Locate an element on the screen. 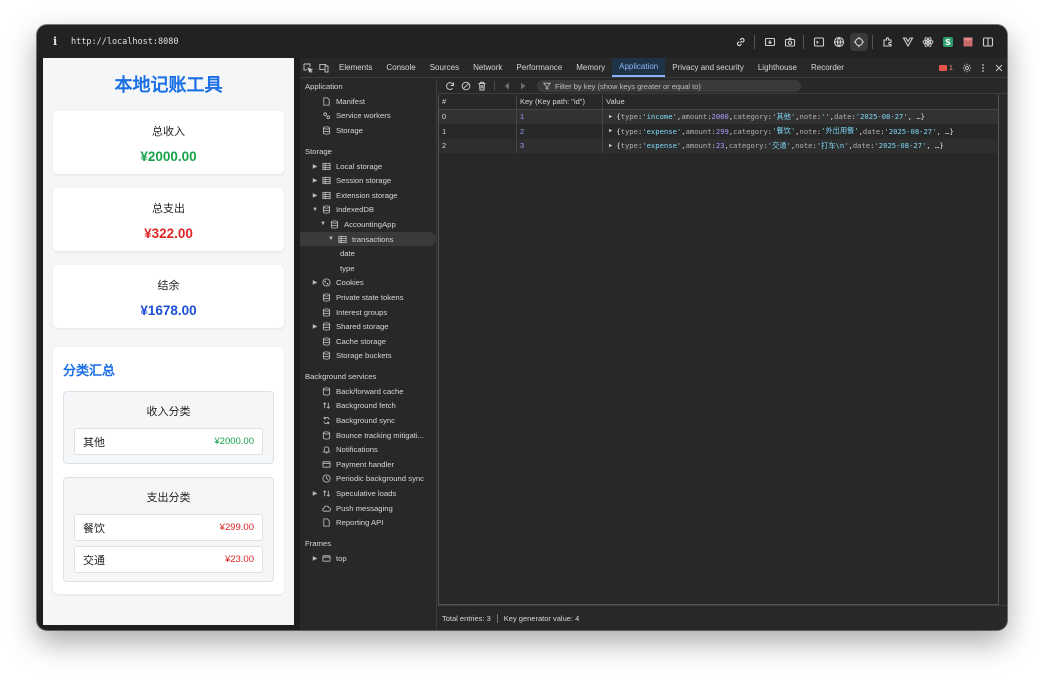 The image size is (1044, 680). balance-value: ¥1678.00 is located at coordinates (168, 310).